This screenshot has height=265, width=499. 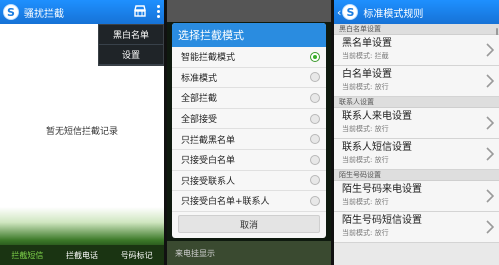 I want to click on menu-item-settings: 设置, so click(x=131, y=55).